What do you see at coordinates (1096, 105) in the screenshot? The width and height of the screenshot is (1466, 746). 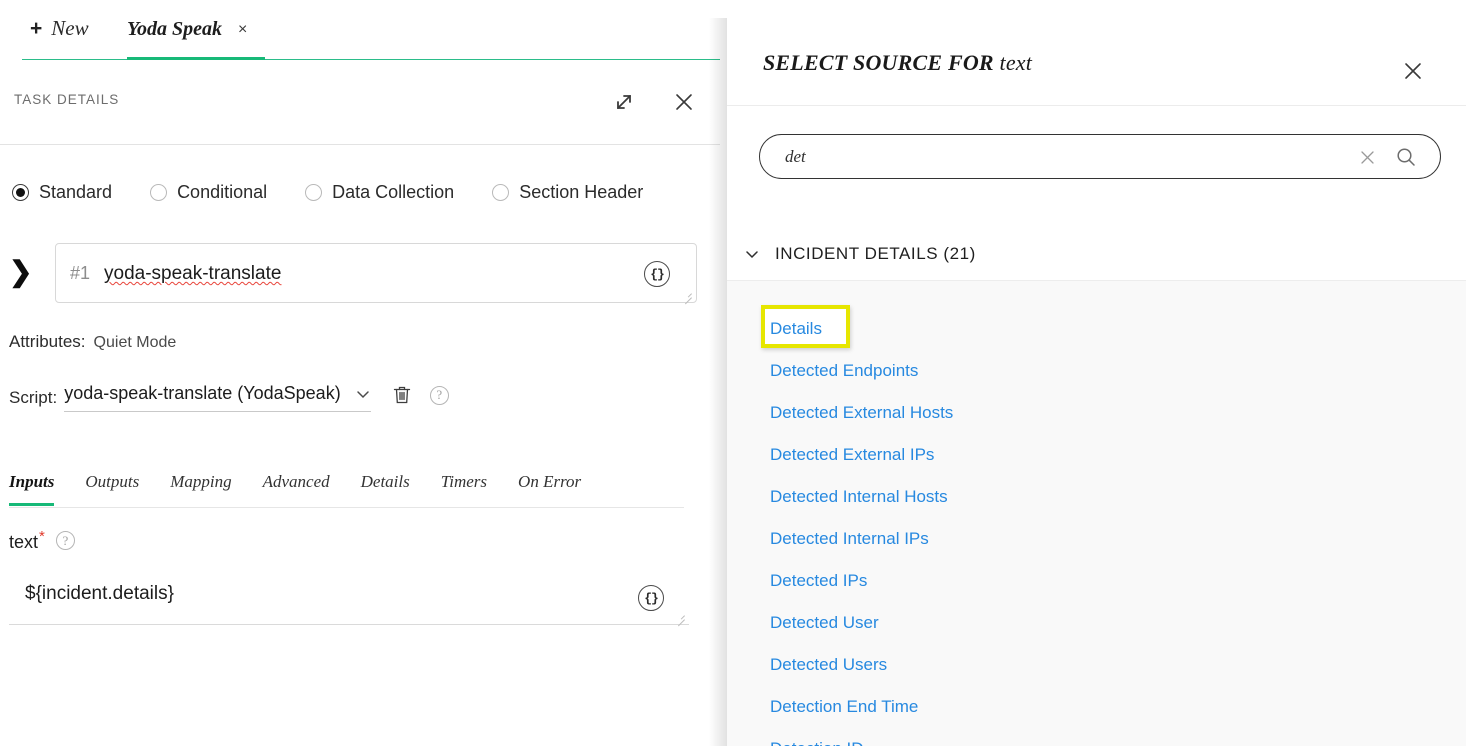 I see `modal-divider` at bounding box center [1096, 105].